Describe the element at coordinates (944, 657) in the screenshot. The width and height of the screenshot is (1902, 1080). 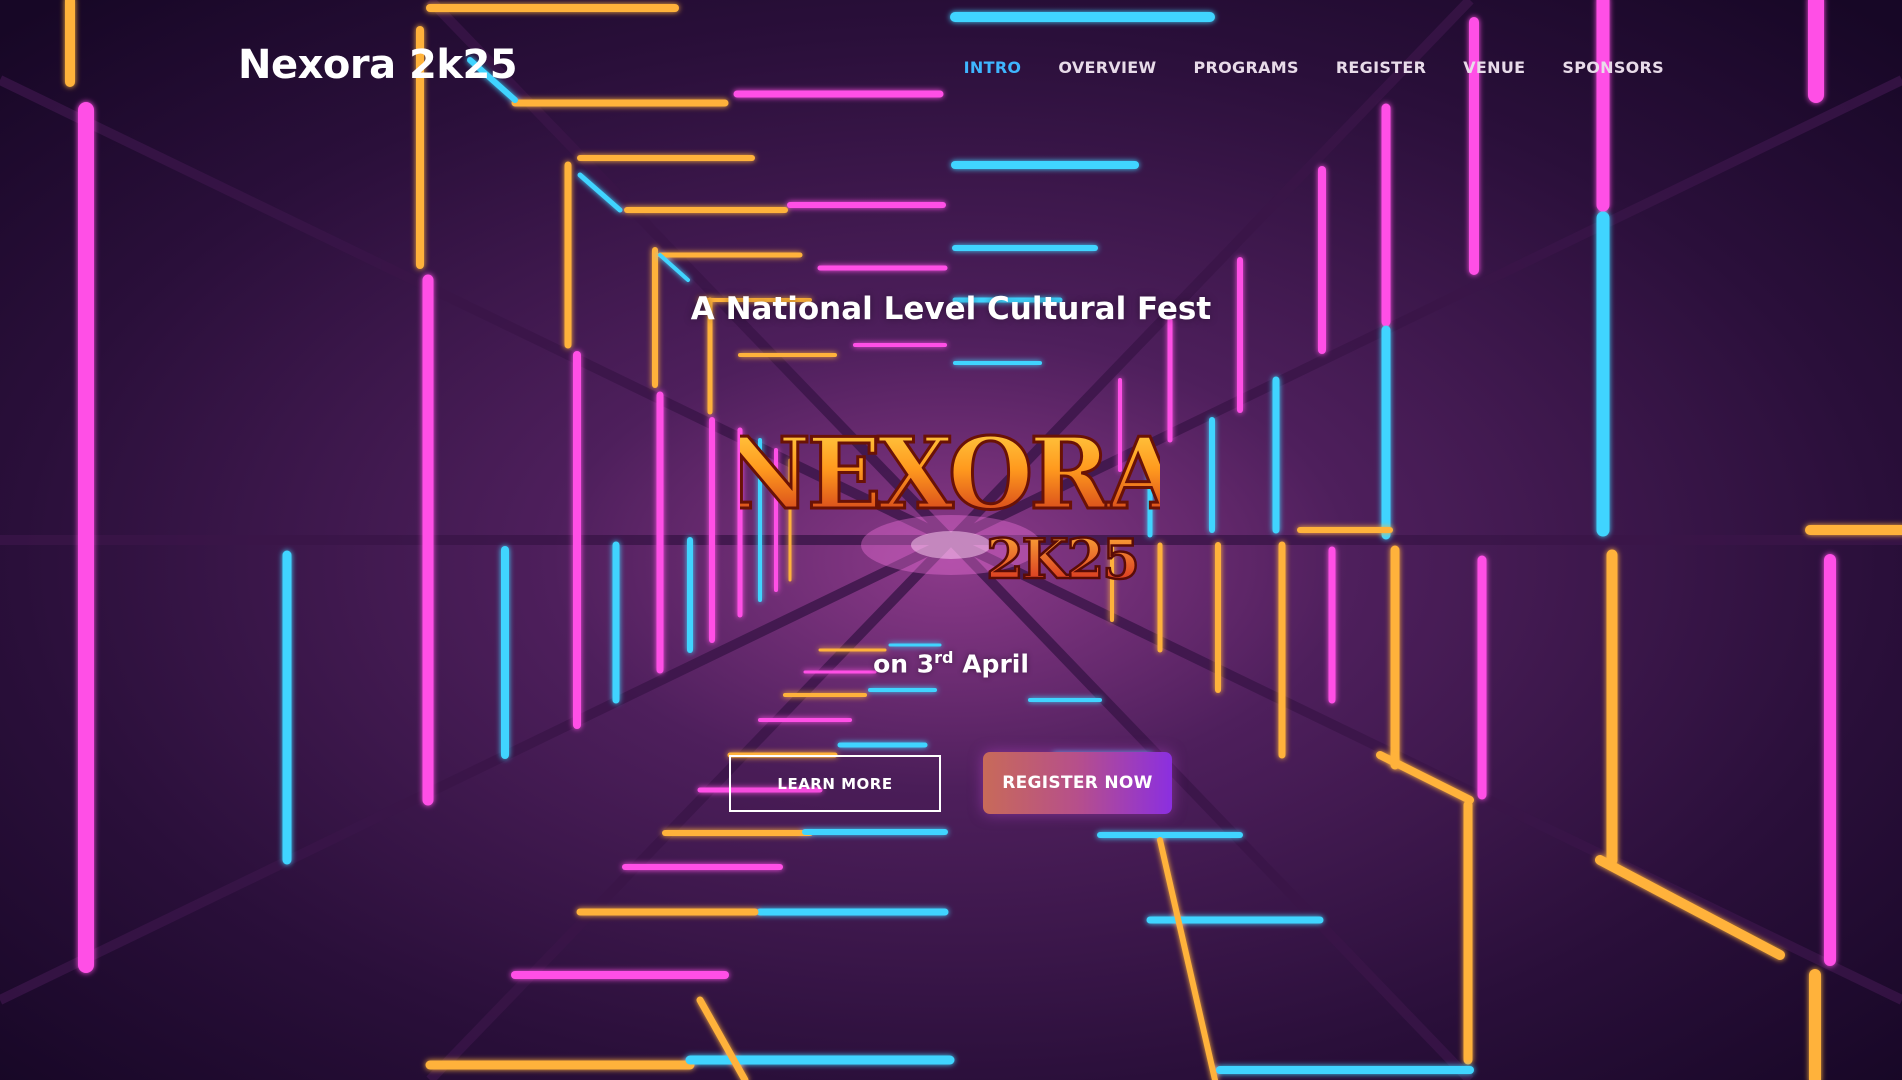
I see `event-date-ordinal: rd` at that location.